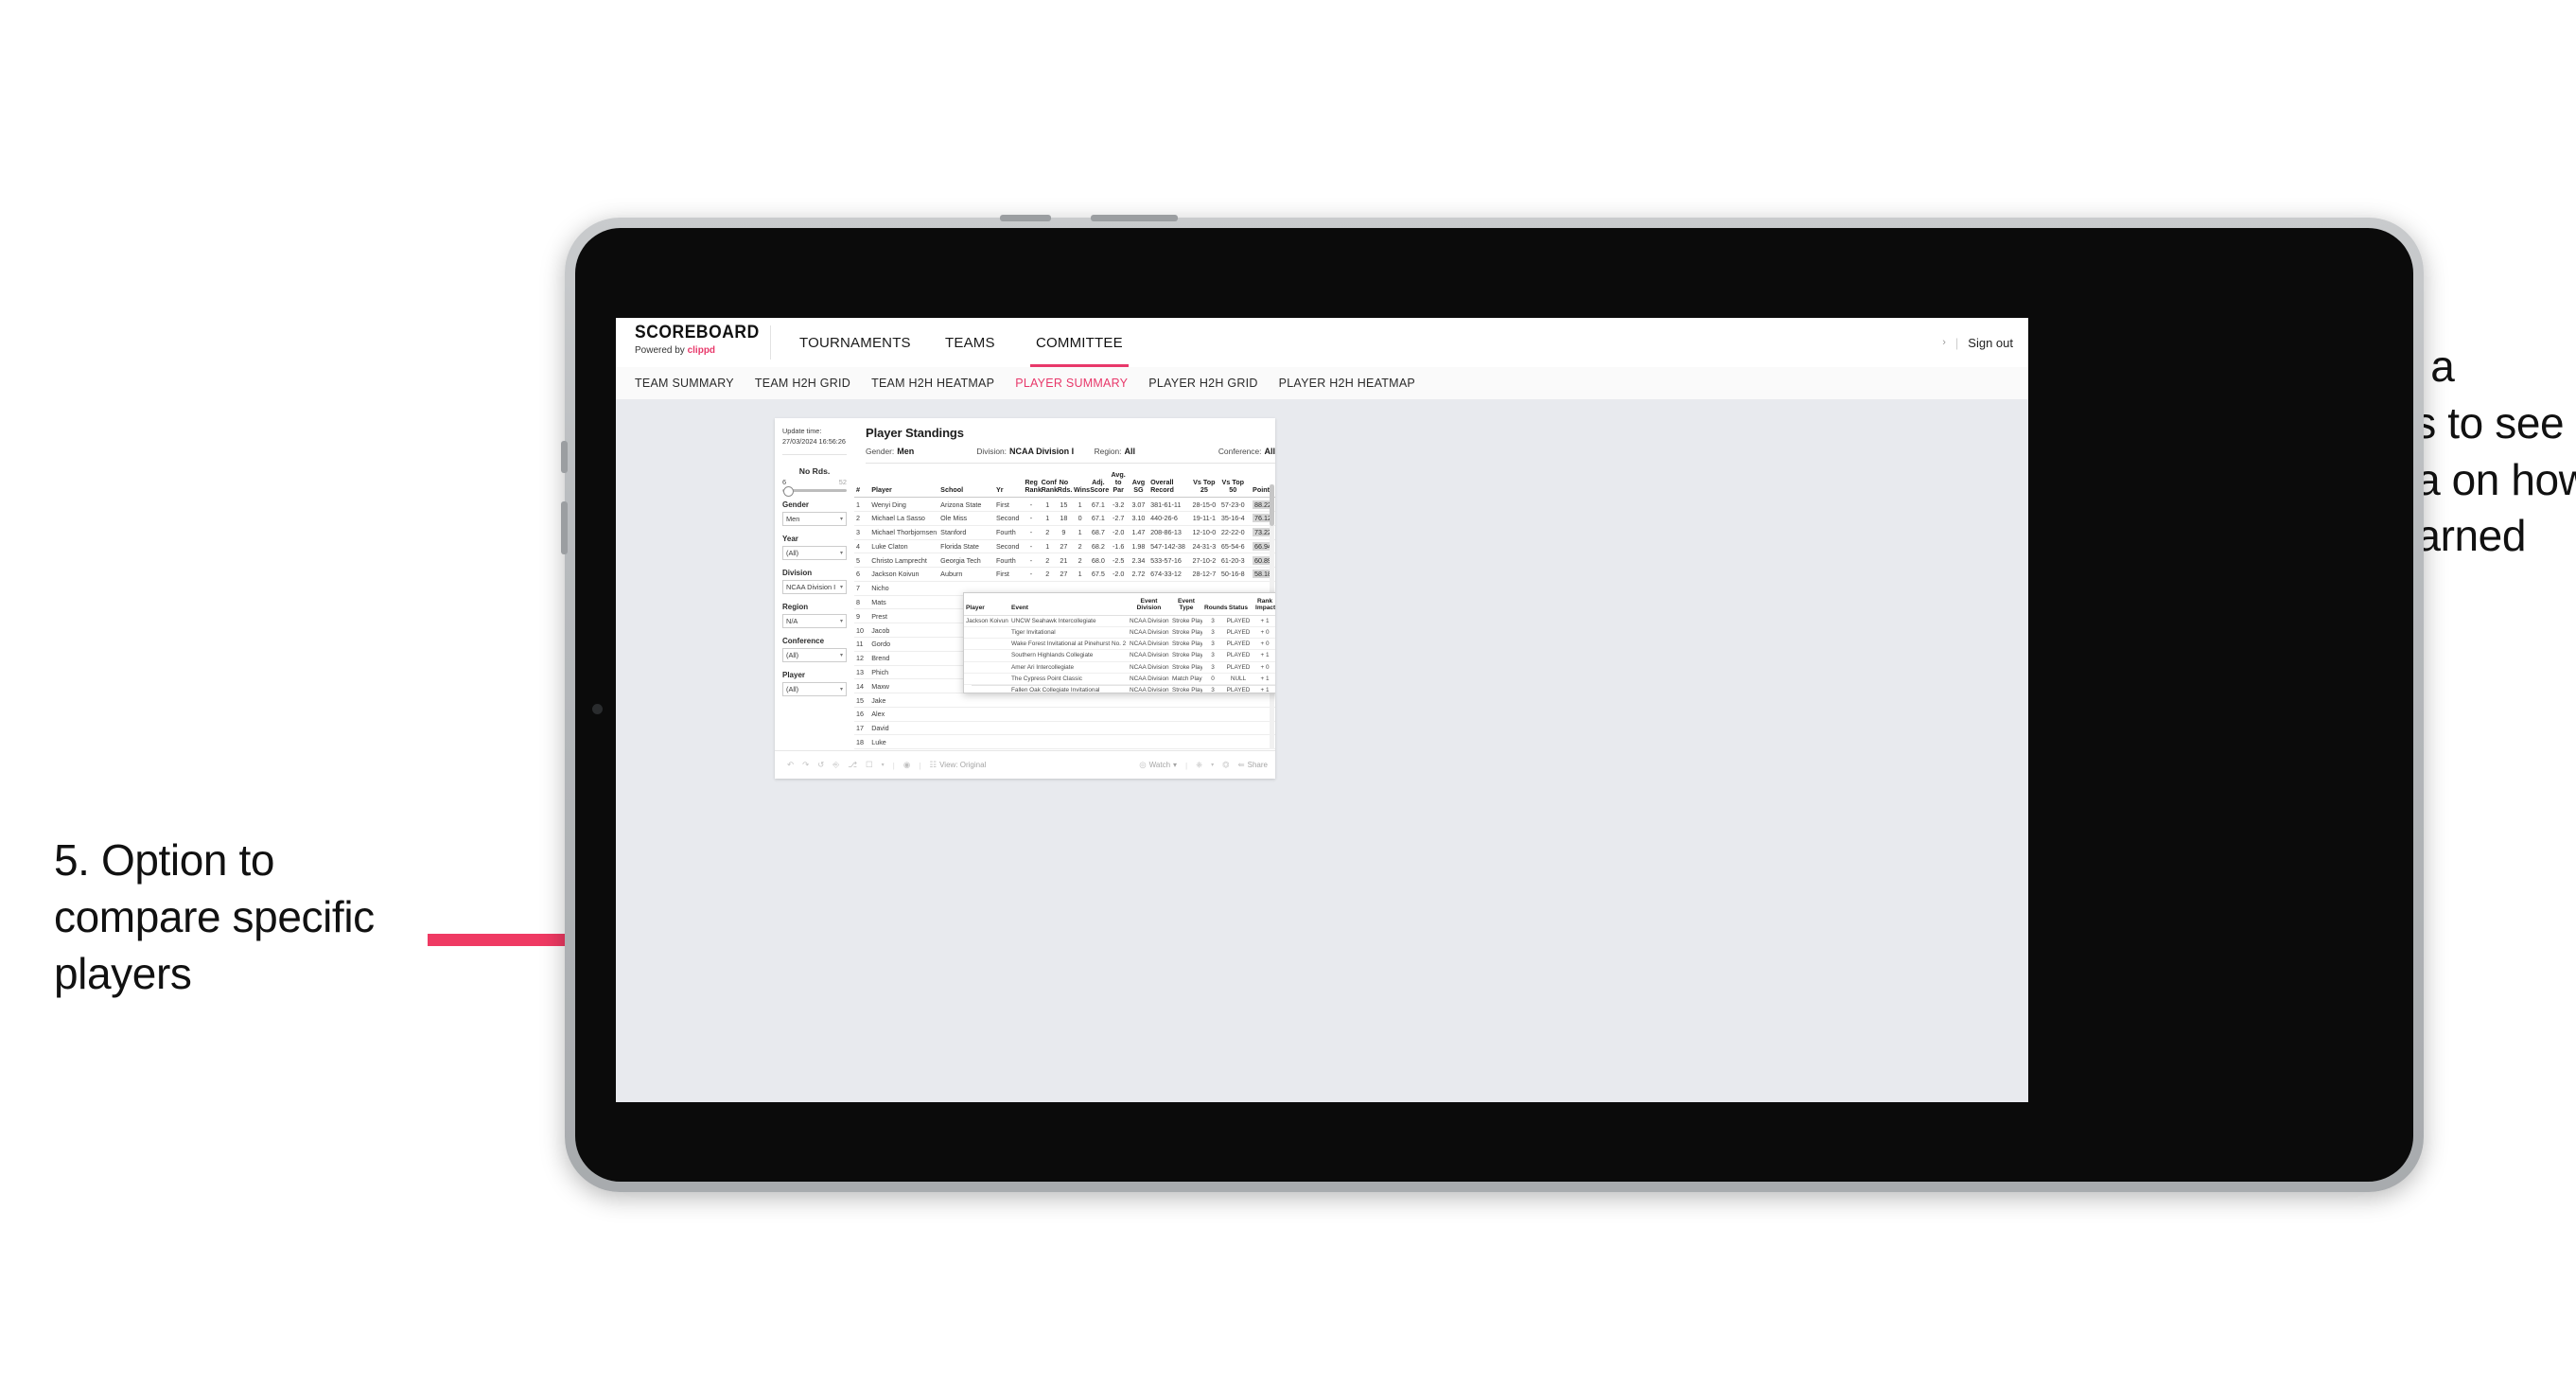 The width and height of the screenshot is (2576, 1386). What do you see at coordinates (815, 655) in the screenshot?
I see `filter-conference-select: (All) ▾` at bounding box center [815, 655].